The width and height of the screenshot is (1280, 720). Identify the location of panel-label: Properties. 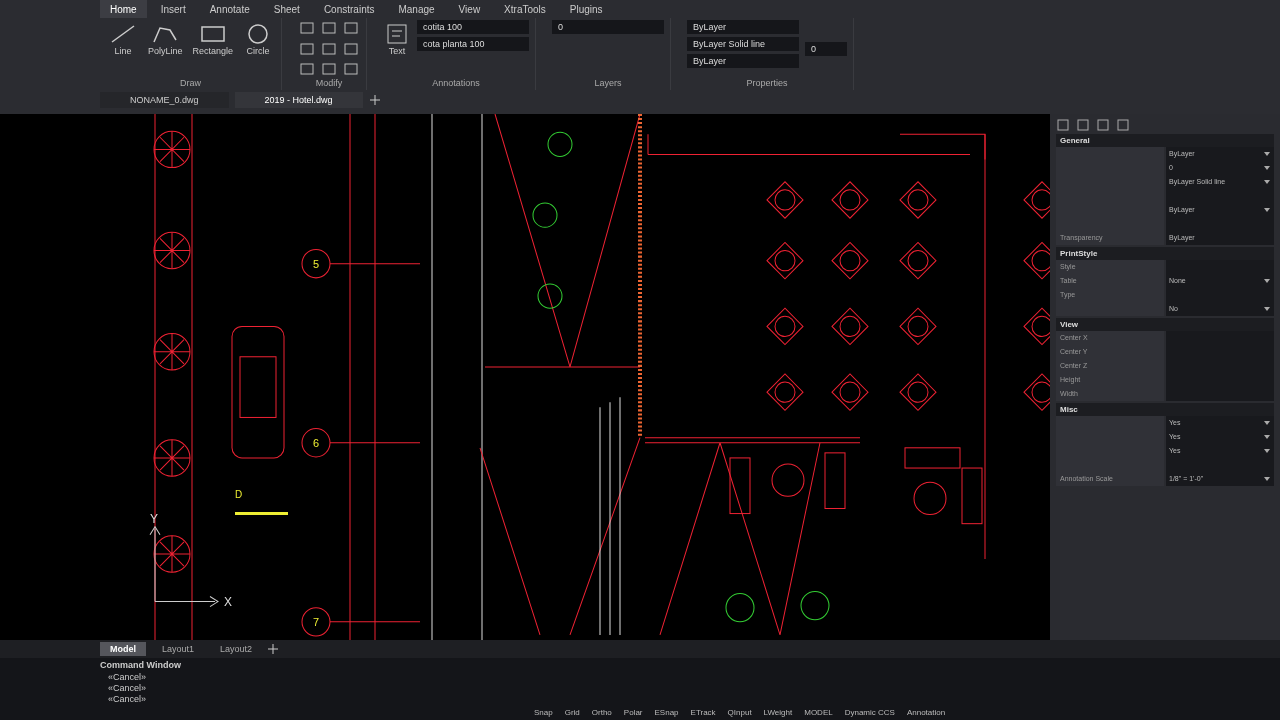
(767, 83).